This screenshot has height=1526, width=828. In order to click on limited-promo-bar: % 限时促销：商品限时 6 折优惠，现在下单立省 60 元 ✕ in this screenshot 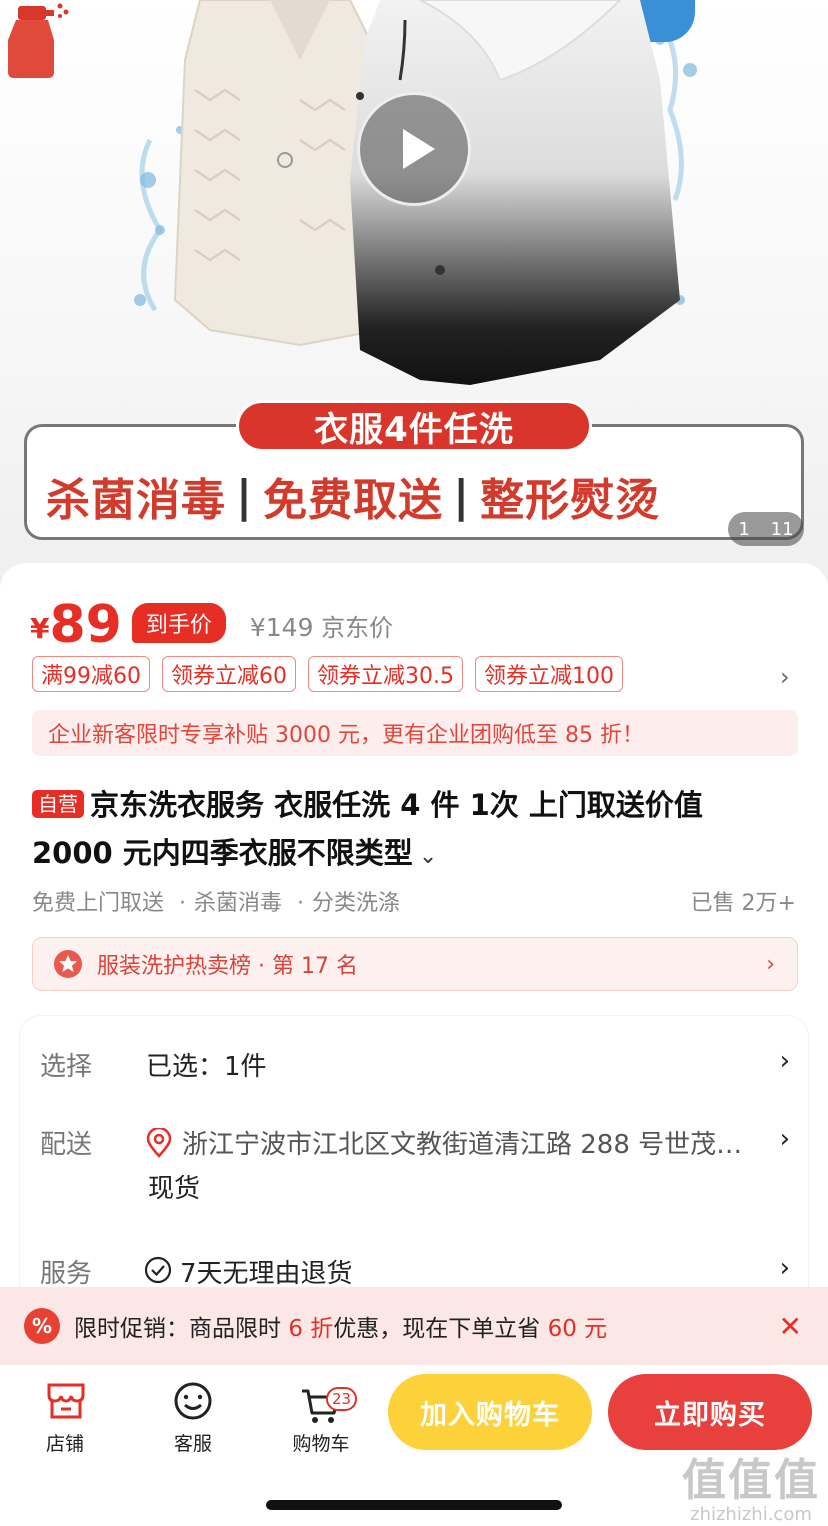, I will do `click(414, 1326)`.